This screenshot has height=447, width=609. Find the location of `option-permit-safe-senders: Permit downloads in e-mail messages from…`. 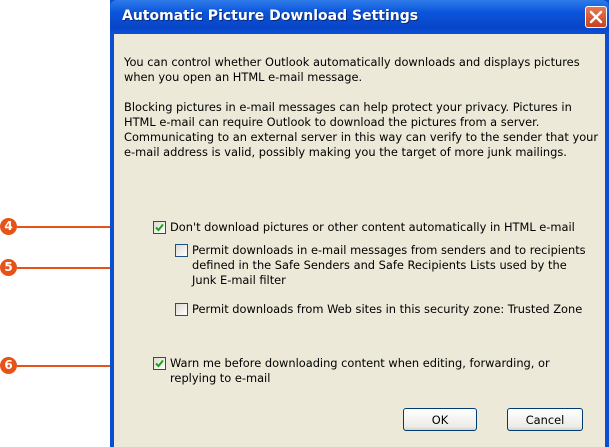

option-permit-safe-senders: Permit downloads in e-mail messages from… is located at coordinates (383, 265).